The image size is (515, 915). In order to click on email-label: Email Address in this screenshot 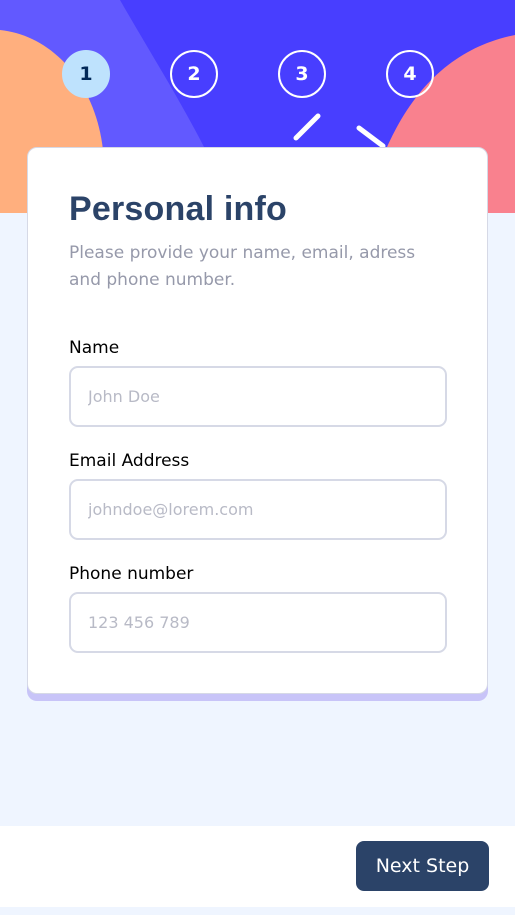, I will do `click(129, 461)`.